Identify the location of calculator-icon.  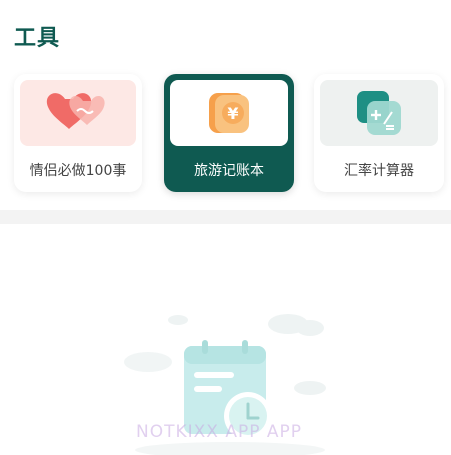
(379, 113).